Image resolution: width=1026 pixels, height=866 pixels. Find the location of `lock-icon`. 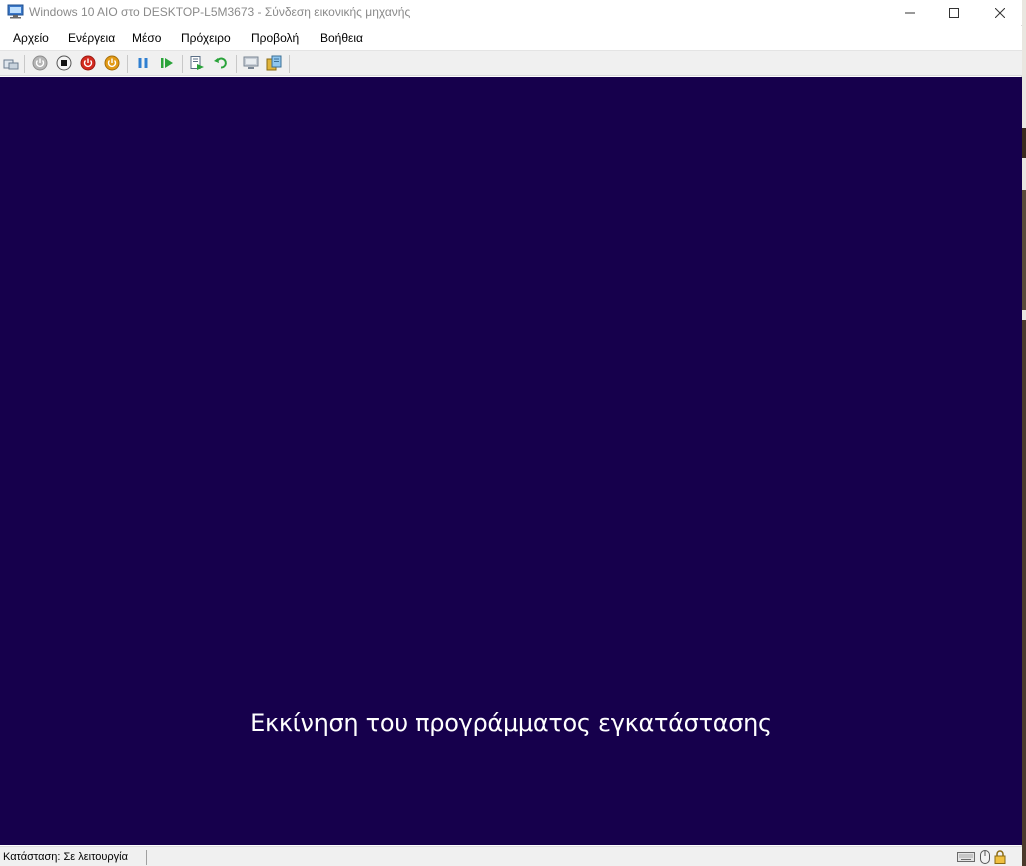

lock-icon is located at coordinates (1000, 857).